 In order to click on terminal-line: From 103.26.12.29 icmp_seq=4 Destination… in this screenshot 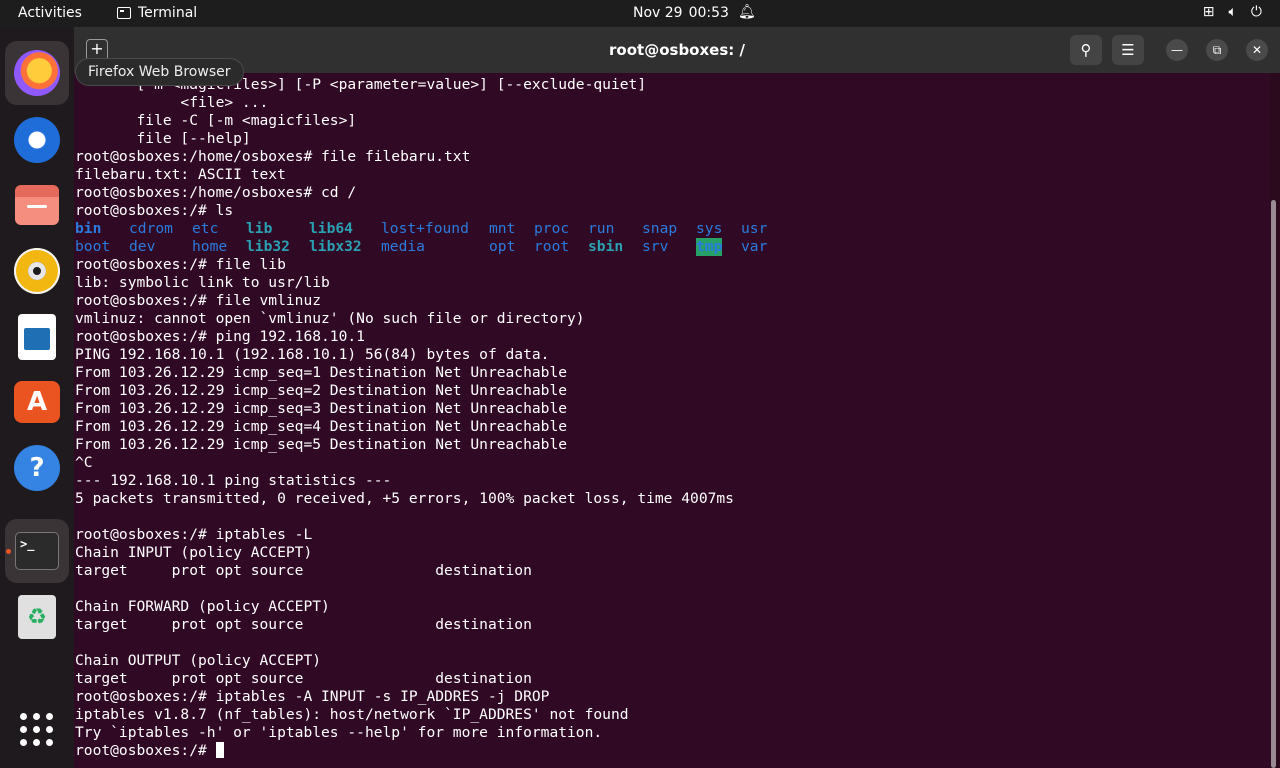, I will do `click(321, 426)`.